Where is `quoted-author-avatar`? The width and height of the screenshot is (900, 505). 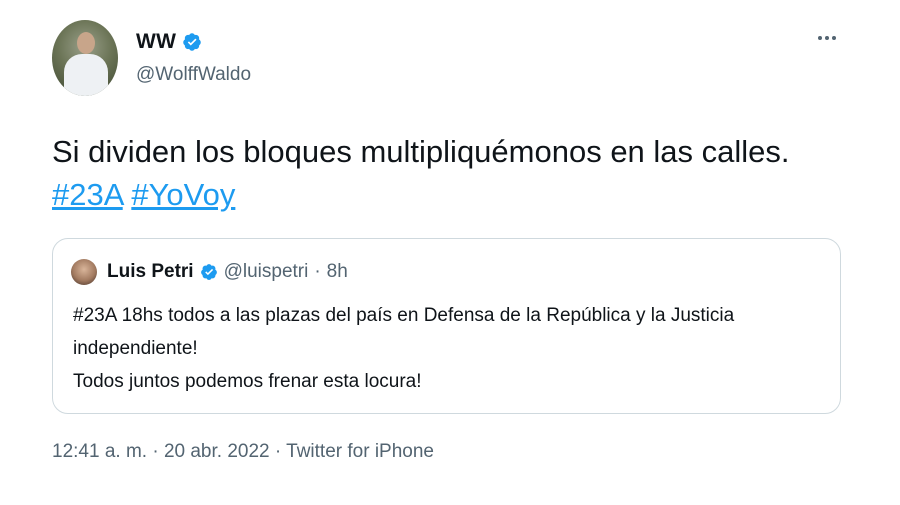 quoted-author-avatar is located at coordinates (84, 272).